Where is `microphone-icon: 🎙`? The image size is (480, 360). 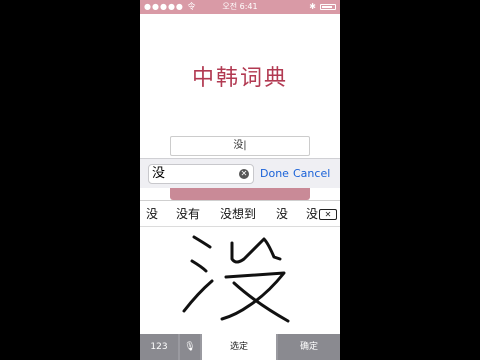
microphone-icon: 🎙 is located at coordinates (190, 347).